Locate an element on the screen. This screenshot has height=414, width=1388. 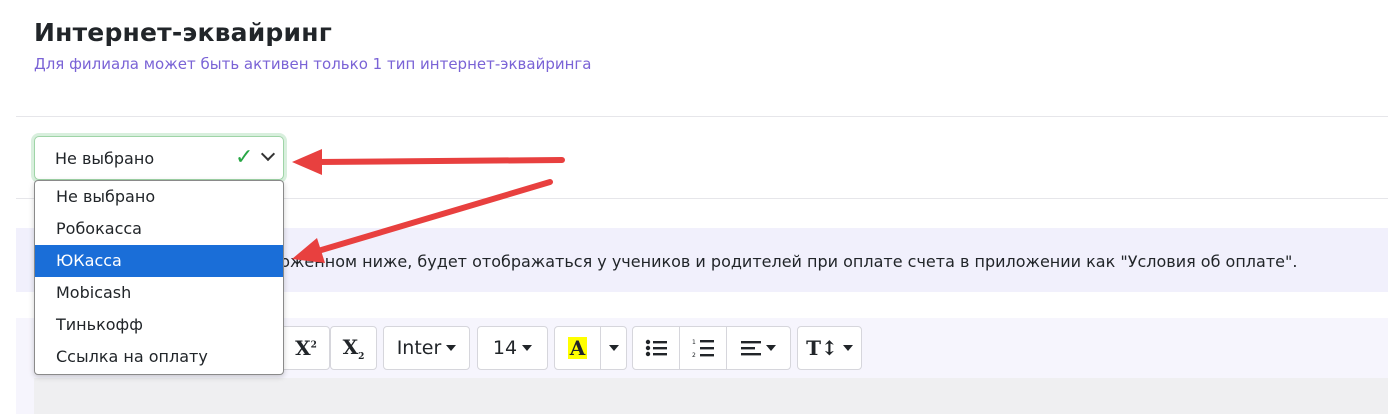
annotation-arrow-to-yukassa is located at coordinates (422, 221).